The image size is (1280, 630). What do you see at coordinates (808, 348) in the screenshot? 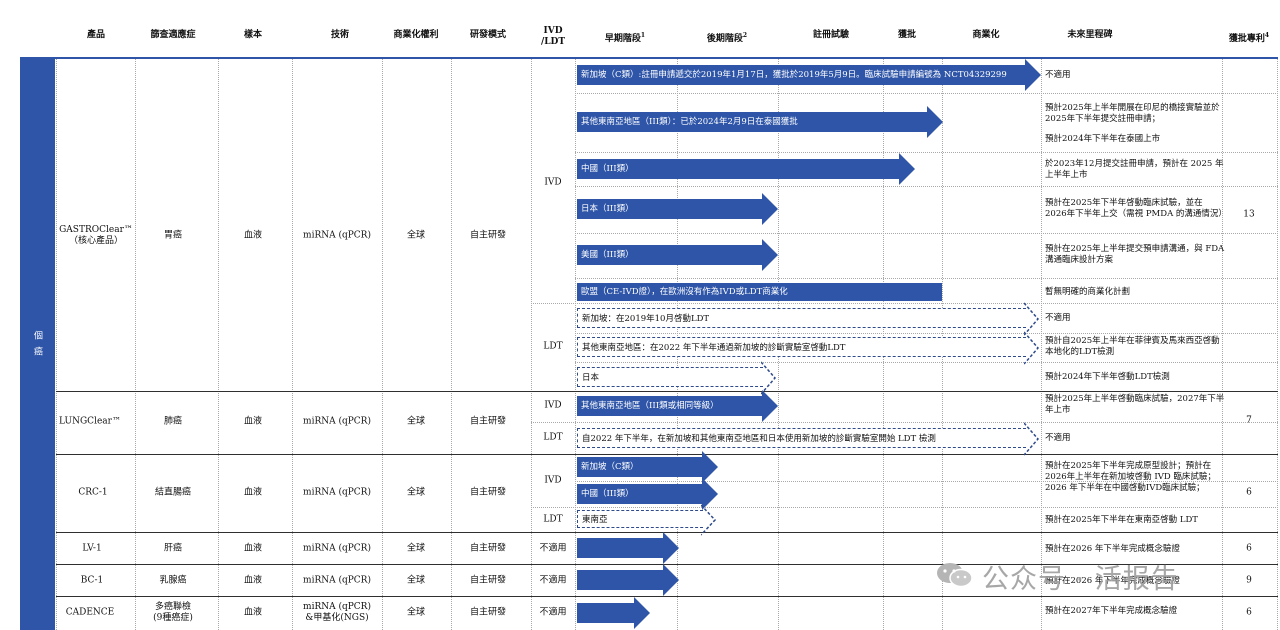
I see `ldt-arrow: 其他東南亞地區：在2022 年下半年通過新加坡的診斷實驗室啓動LDT` at bounding box center [808, 348].